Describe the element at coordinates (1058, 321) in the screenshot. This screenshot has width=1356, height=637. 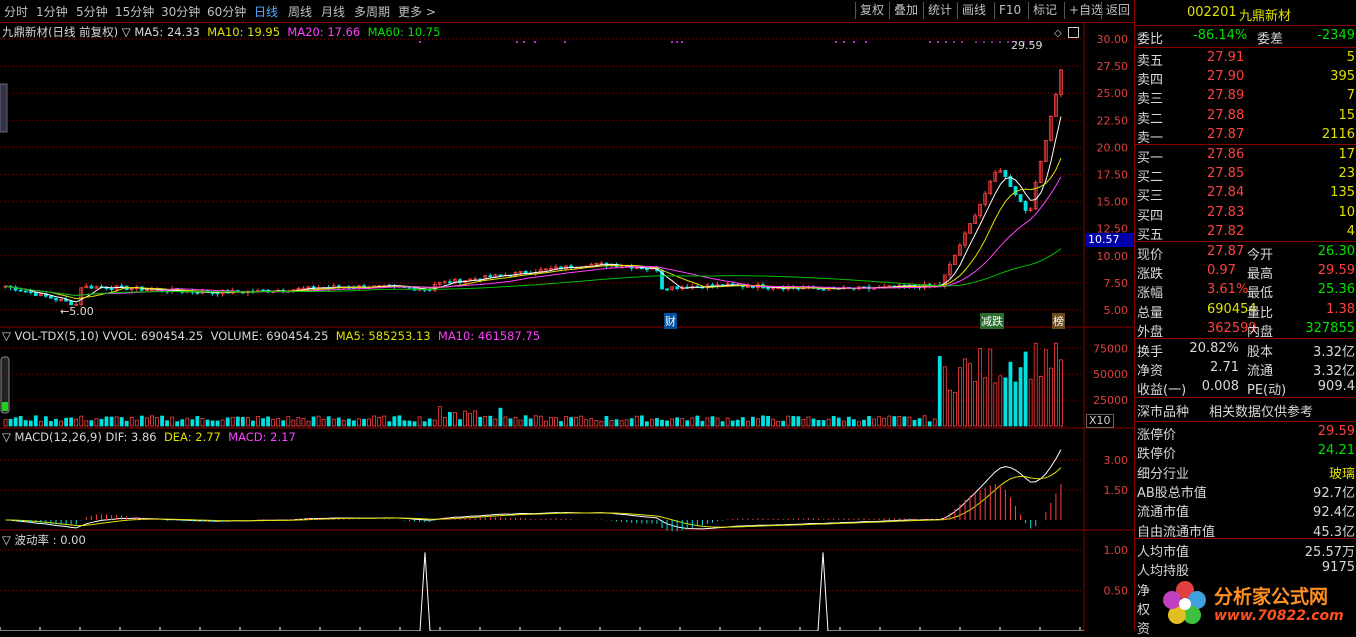
I see `list-marker: 榜` at that location.